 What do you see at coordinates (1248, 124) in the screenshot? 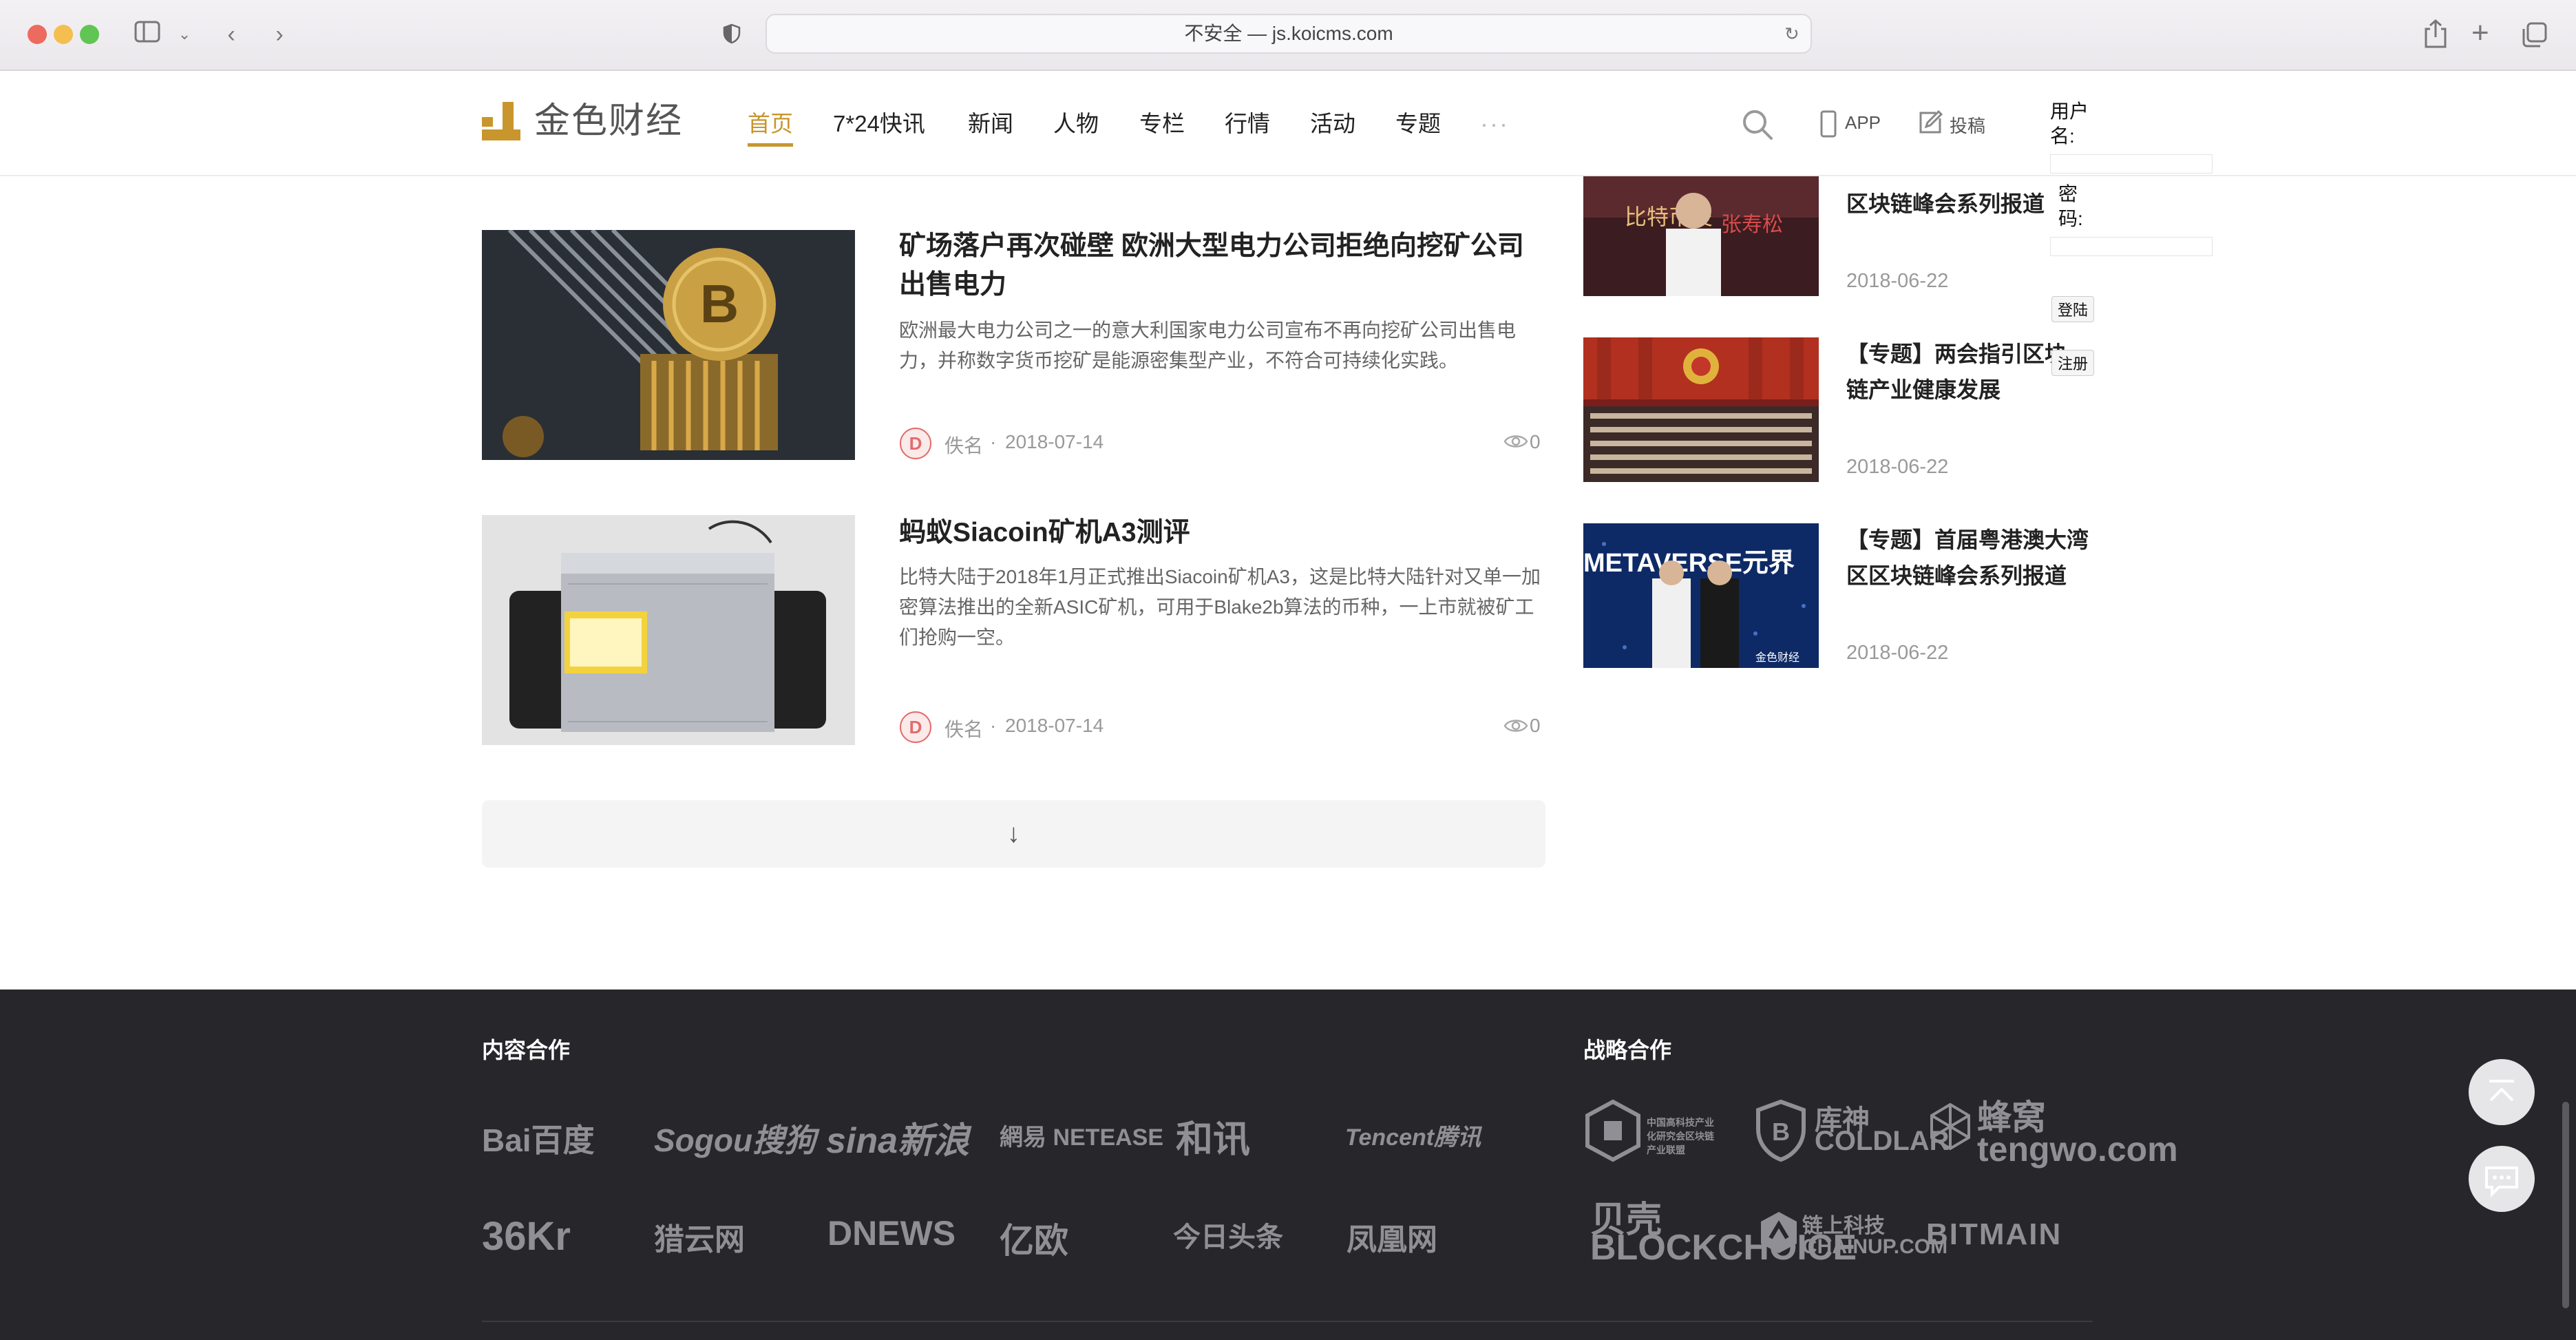
I see `nav-market: 行情` at bounding box center [1248, 124].